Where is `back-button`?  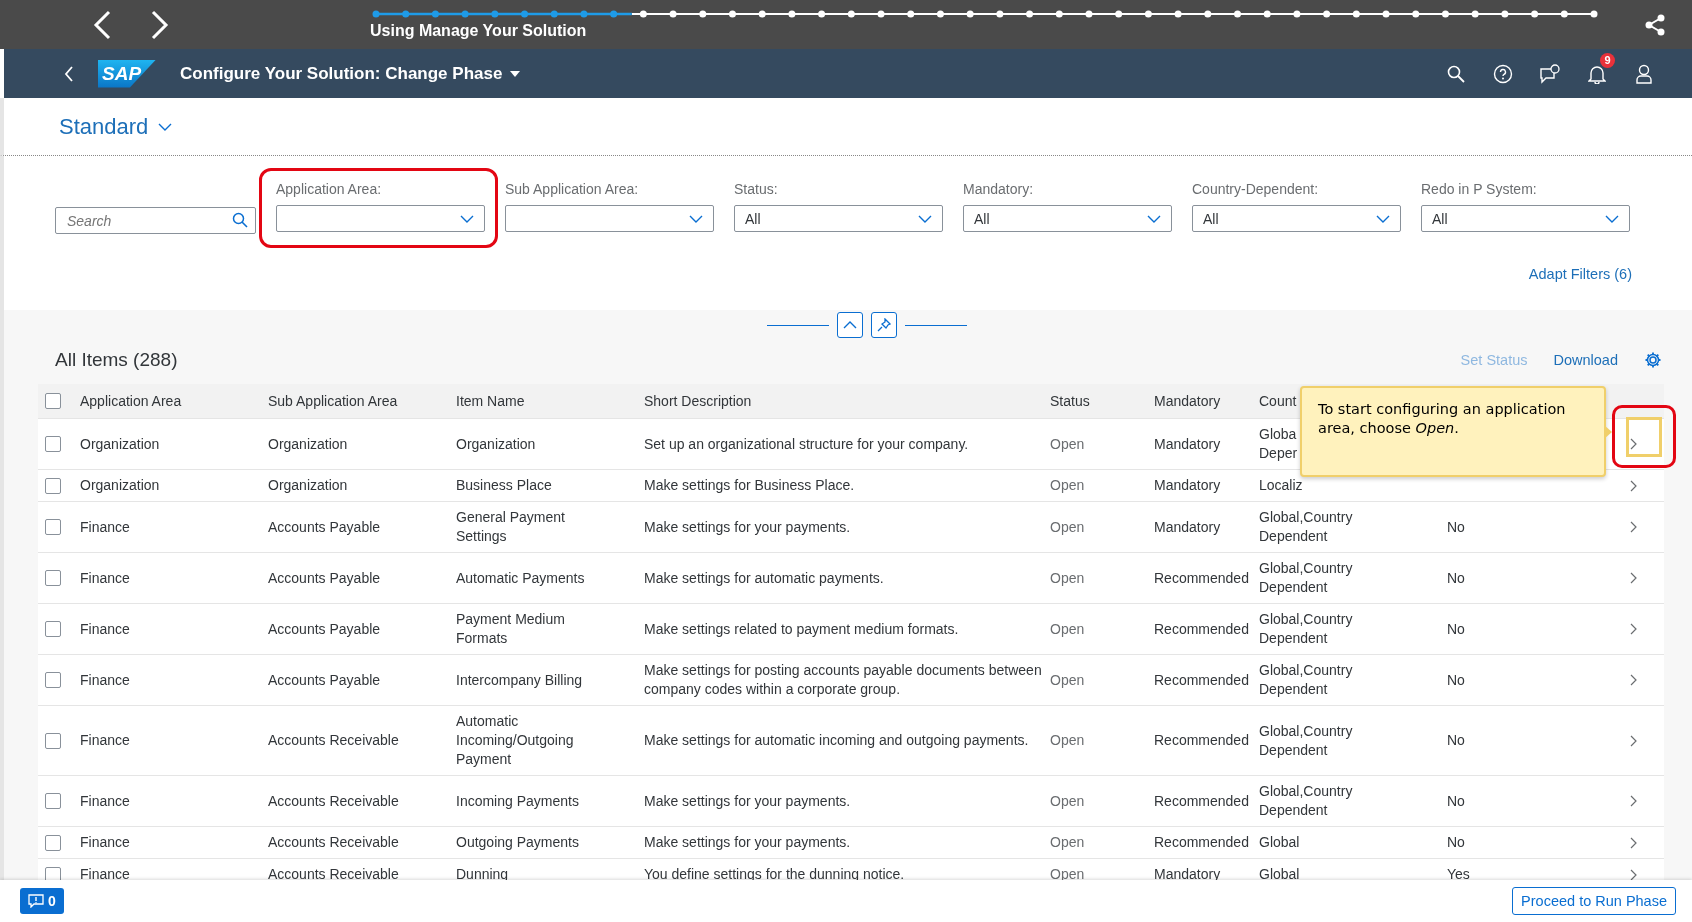
back-button is located at coordinates (102, 24).